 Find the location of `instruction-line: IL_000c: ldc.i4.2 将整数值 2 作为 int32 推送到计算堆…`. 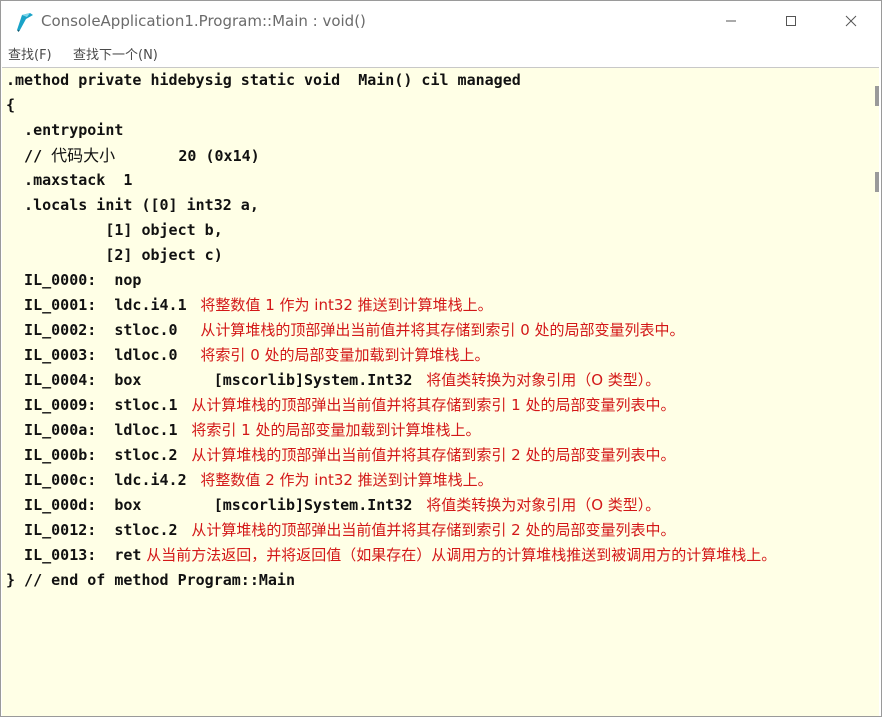

instruction-line: IL_000c: ldc.i4.2 将整数值 2 作为 int32 推送到计算堆… is located at coordinates (249, 480).